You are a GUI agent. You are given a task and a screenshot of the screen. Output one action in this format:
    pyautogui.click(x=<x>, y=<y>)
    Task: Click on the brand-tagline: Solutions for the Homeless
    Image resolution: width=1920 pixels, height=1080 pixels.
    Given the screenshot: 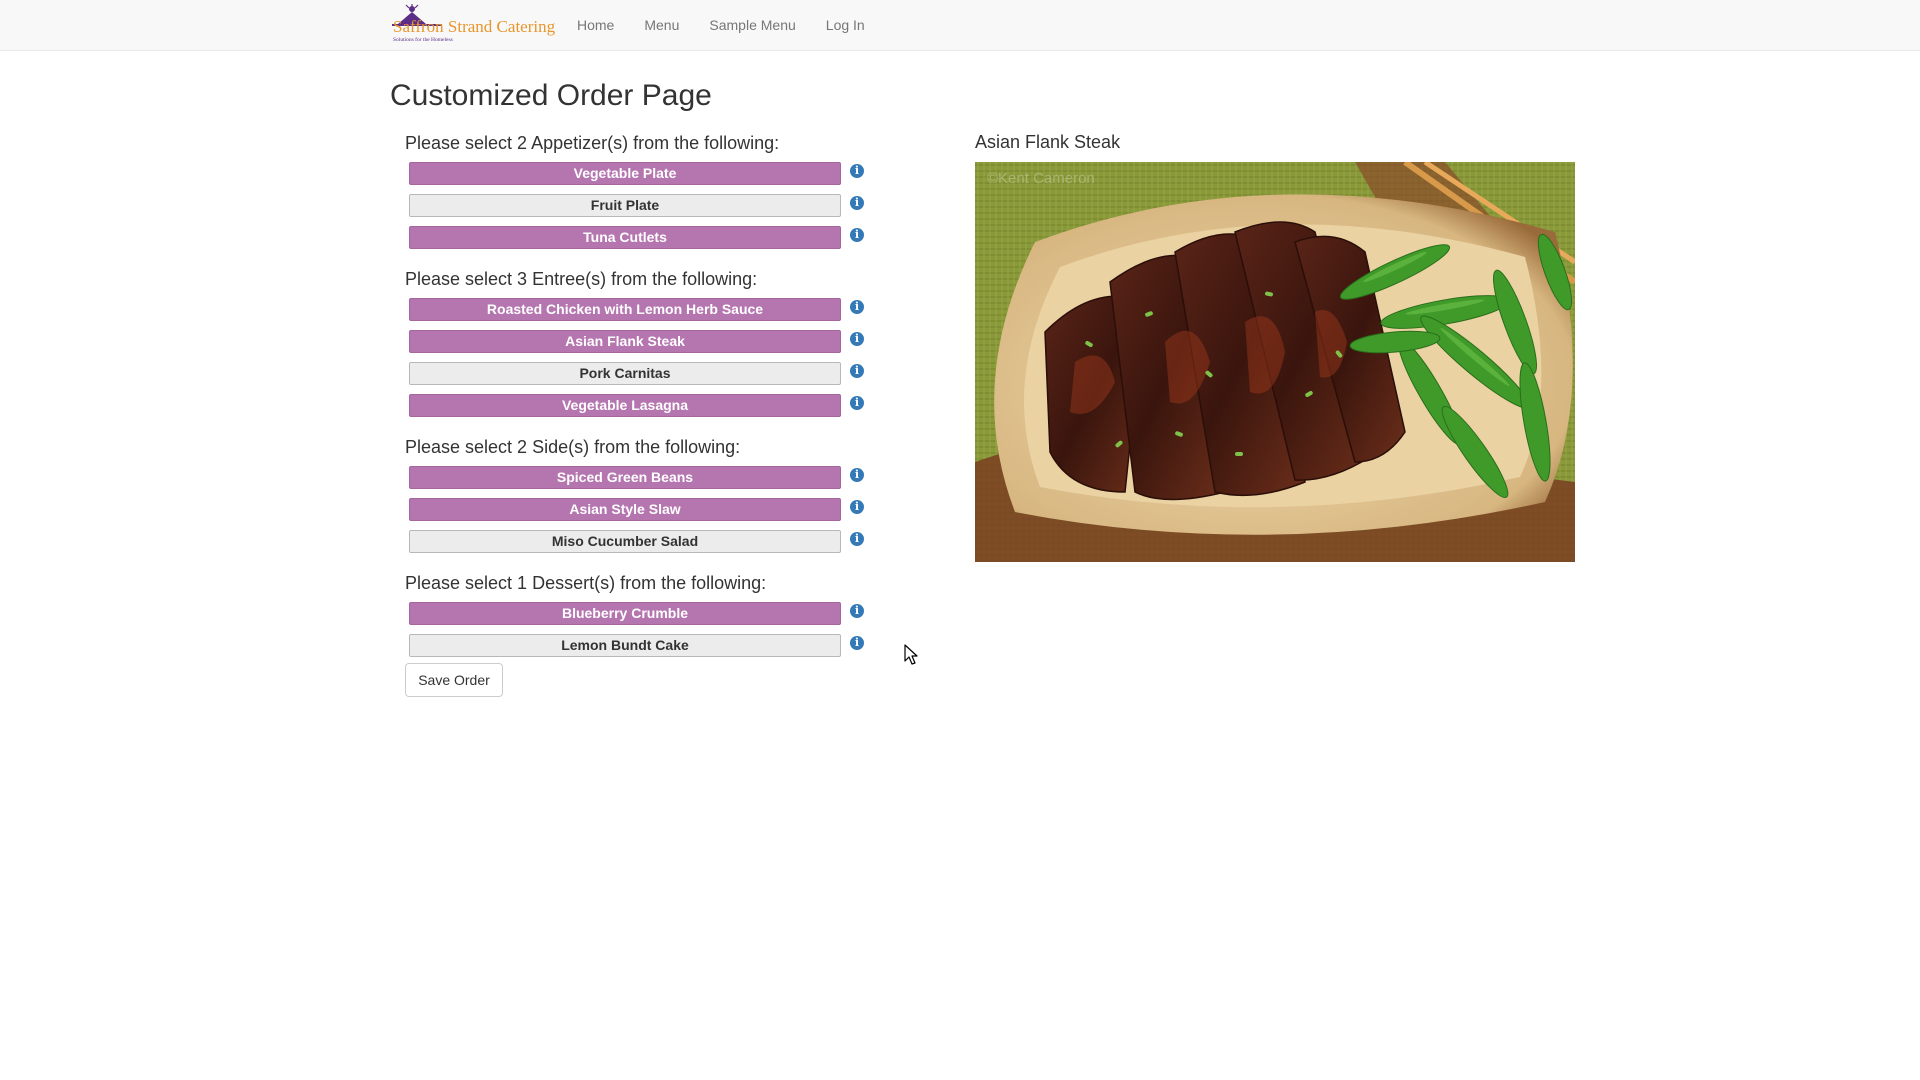 What is the action you would take?
    pyautogui.click(x=423, y=39)
    